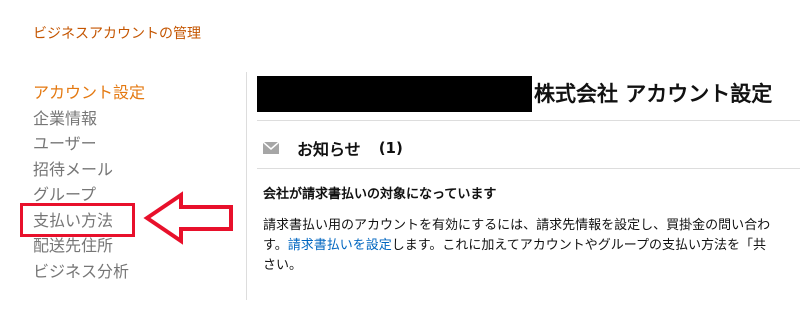 The image size is (800, 309). What do you see at coordinates (653, 94) in the screenshot?
I see `page-title: 株式会社 アカウント設定` at bounding box center [653, 94].